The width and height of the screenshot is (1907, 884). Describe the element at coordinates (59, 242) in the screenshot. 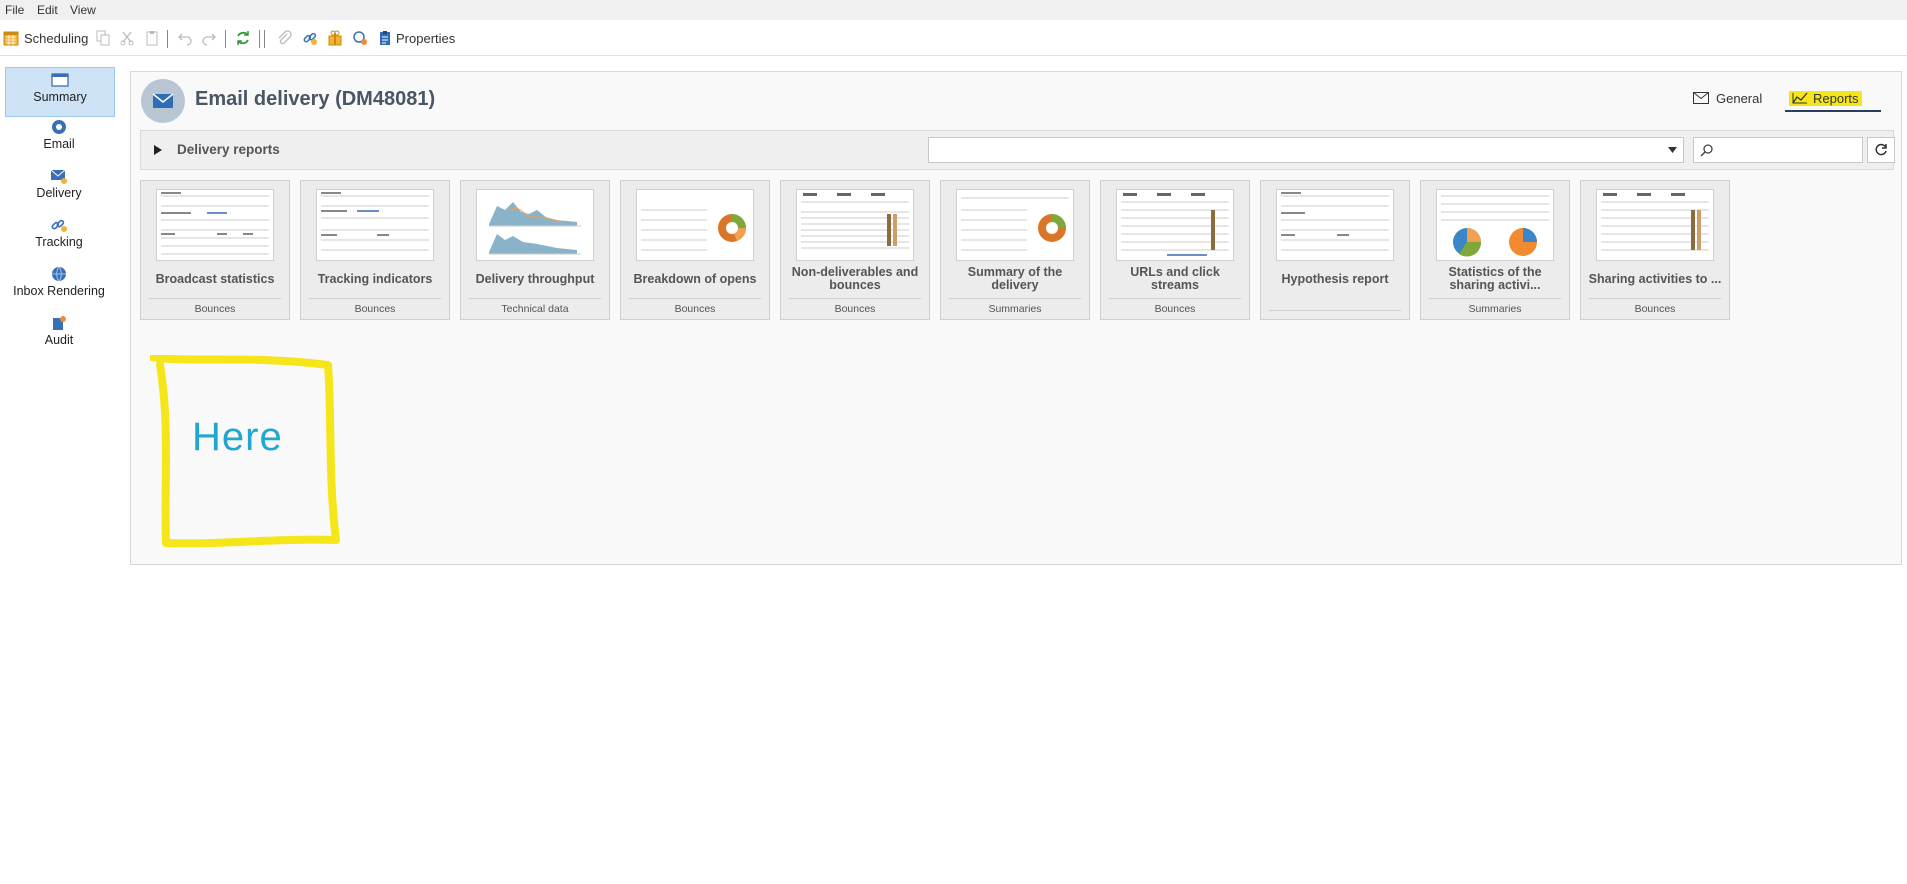

I see `nav-tracking-label: Tracking` at that location.